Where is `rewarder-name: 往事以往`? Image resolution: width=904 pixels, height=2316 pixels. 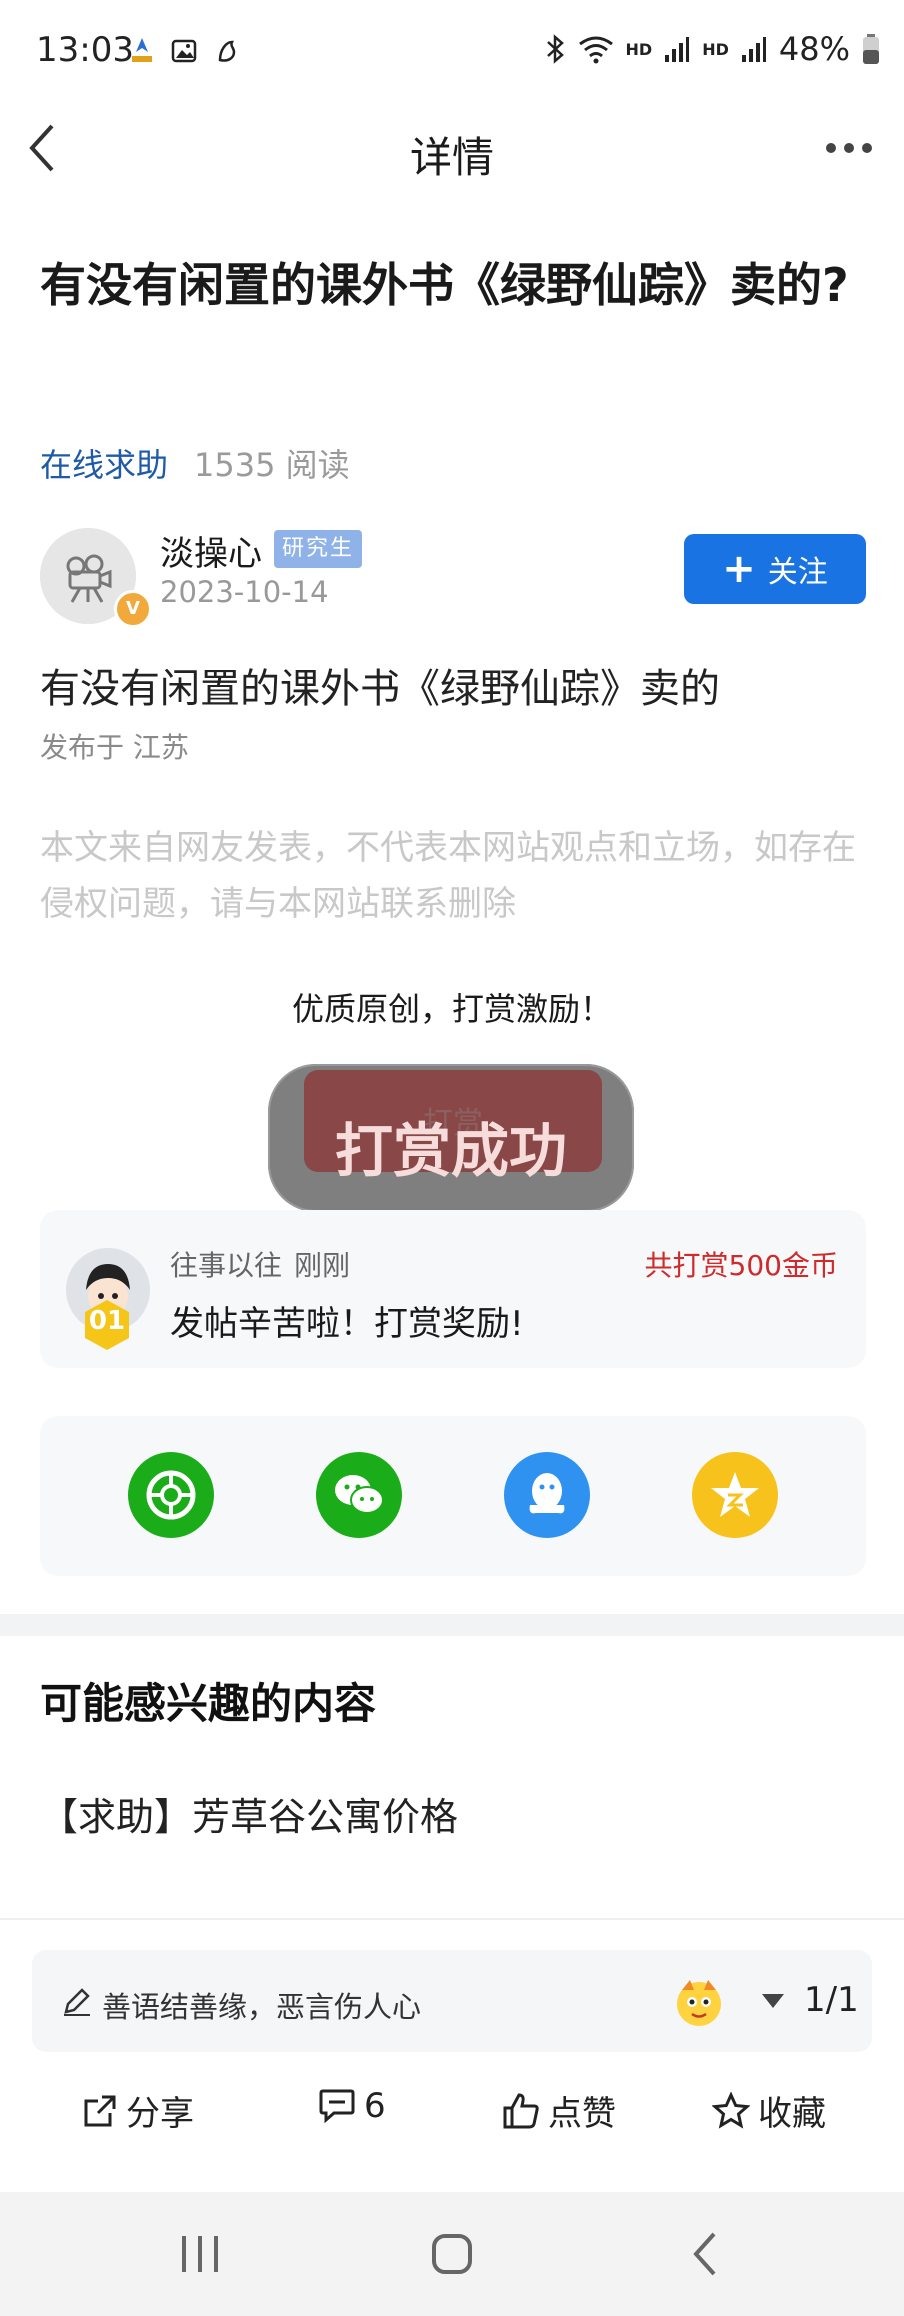
rewarder-name: 往事以往 is located at coordinates (226, 1265).